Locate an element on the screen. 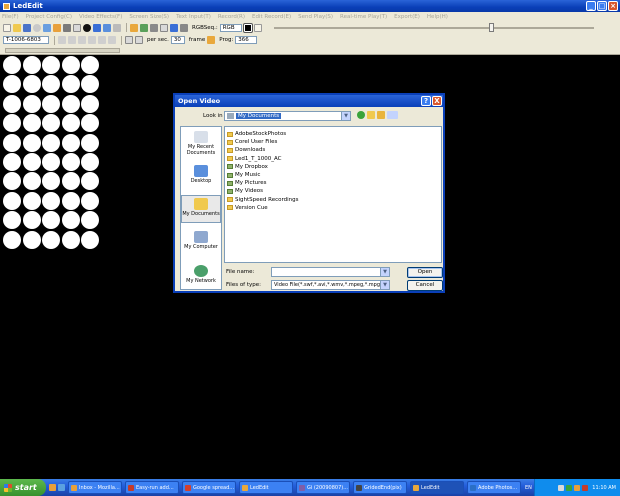 The image size is (620, 496). list-item: Led1_T_1000_AC is located at coordinates (333, 159).